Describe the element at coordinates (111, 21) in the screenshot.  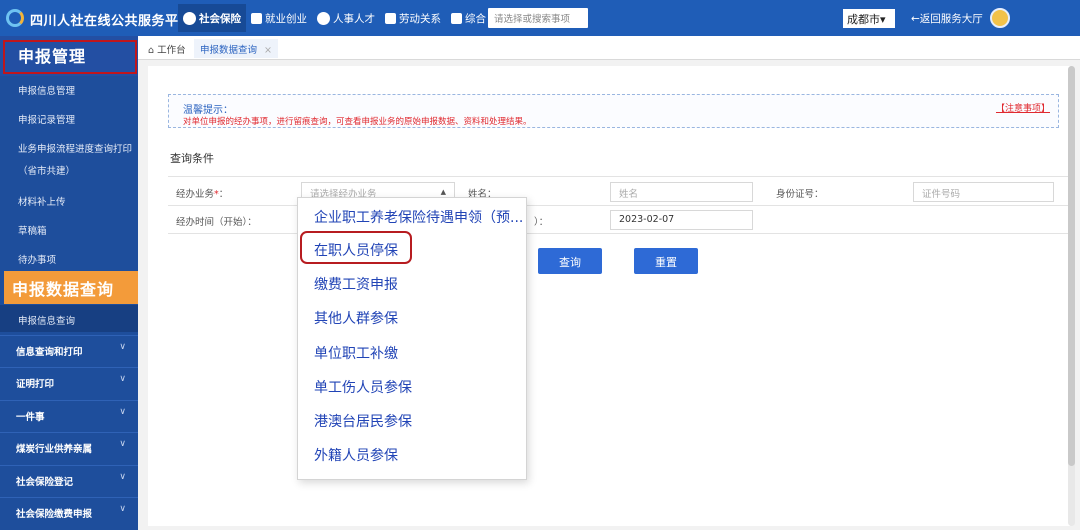
I see `brand-title: 四川人社在线公共服务平台` at that location.